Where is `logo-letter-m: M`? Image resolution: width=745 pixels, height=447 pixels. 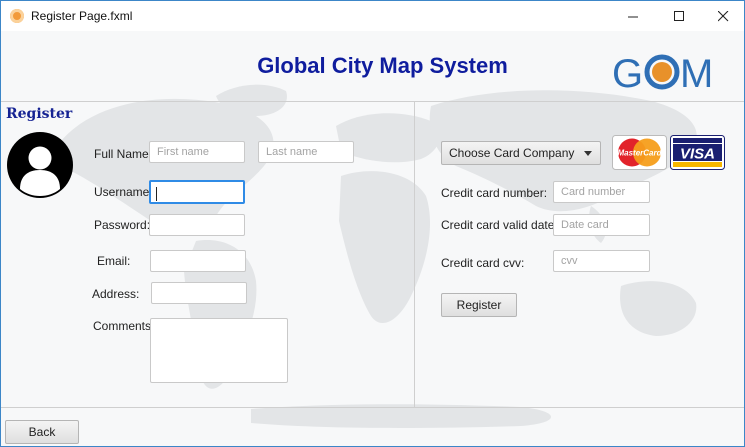
logo-letter-m: M is located at coordinates (696, 72).